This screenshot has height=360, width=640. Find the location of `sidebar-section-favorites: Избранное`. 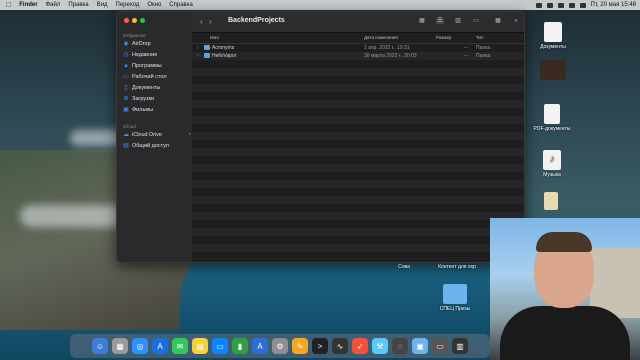

sidebar-section-favorites: Избранное is located at coordinates (134, 35).